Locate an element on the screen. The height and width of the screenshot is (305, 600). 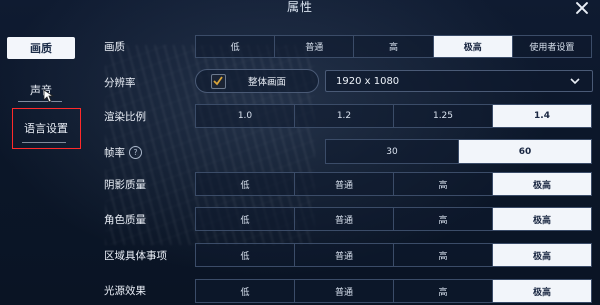
resolution-value: 1920 x 1080 is located at coordinates (368, 81).